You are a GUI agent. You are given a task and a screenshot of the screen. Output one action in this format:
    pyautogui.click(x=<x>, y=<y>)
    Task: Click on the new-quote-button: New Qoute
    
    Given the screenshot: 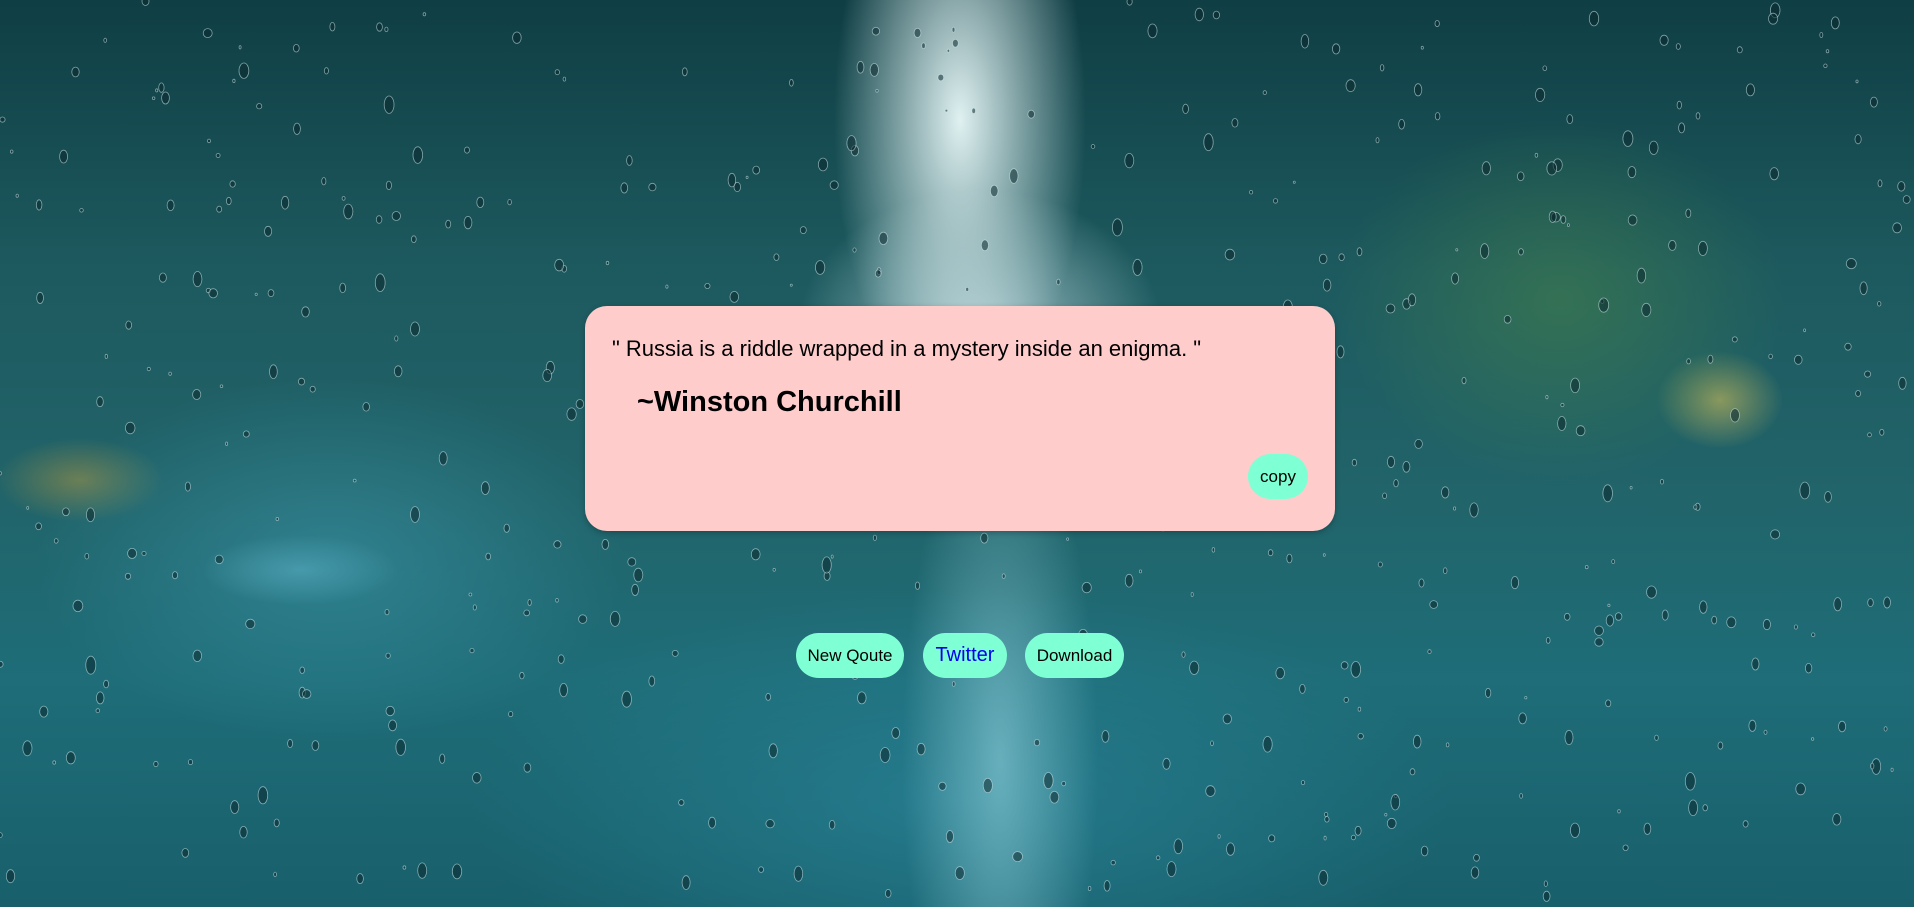 What is the action you would take?
    pyautogui.click(x=850, y=655)
    